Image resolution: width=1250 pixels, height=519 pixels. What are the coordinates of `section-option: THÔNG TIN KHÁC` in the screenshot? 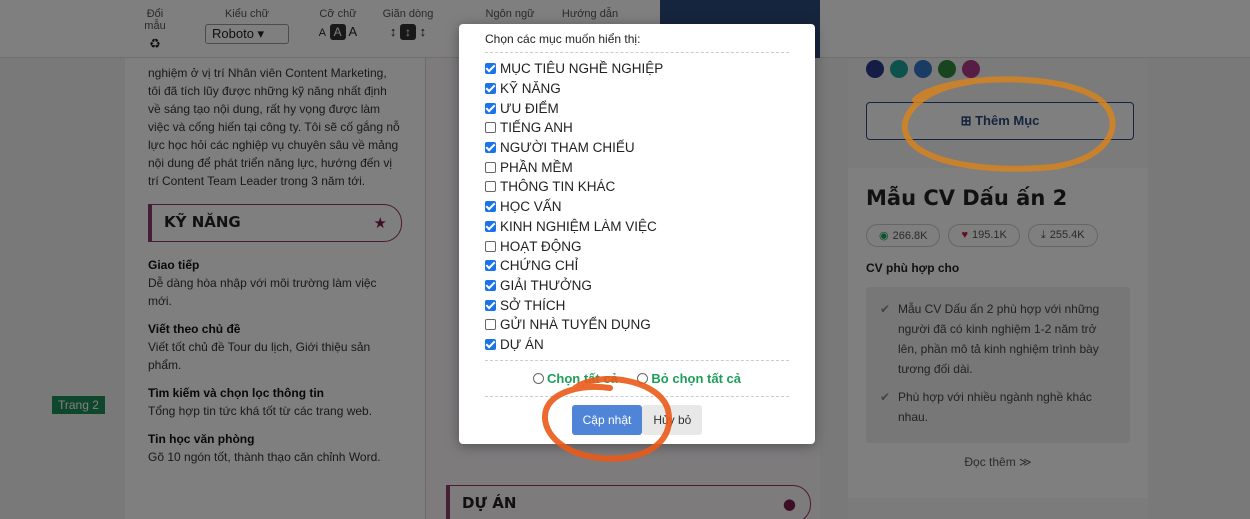 It's located at (637, 187).